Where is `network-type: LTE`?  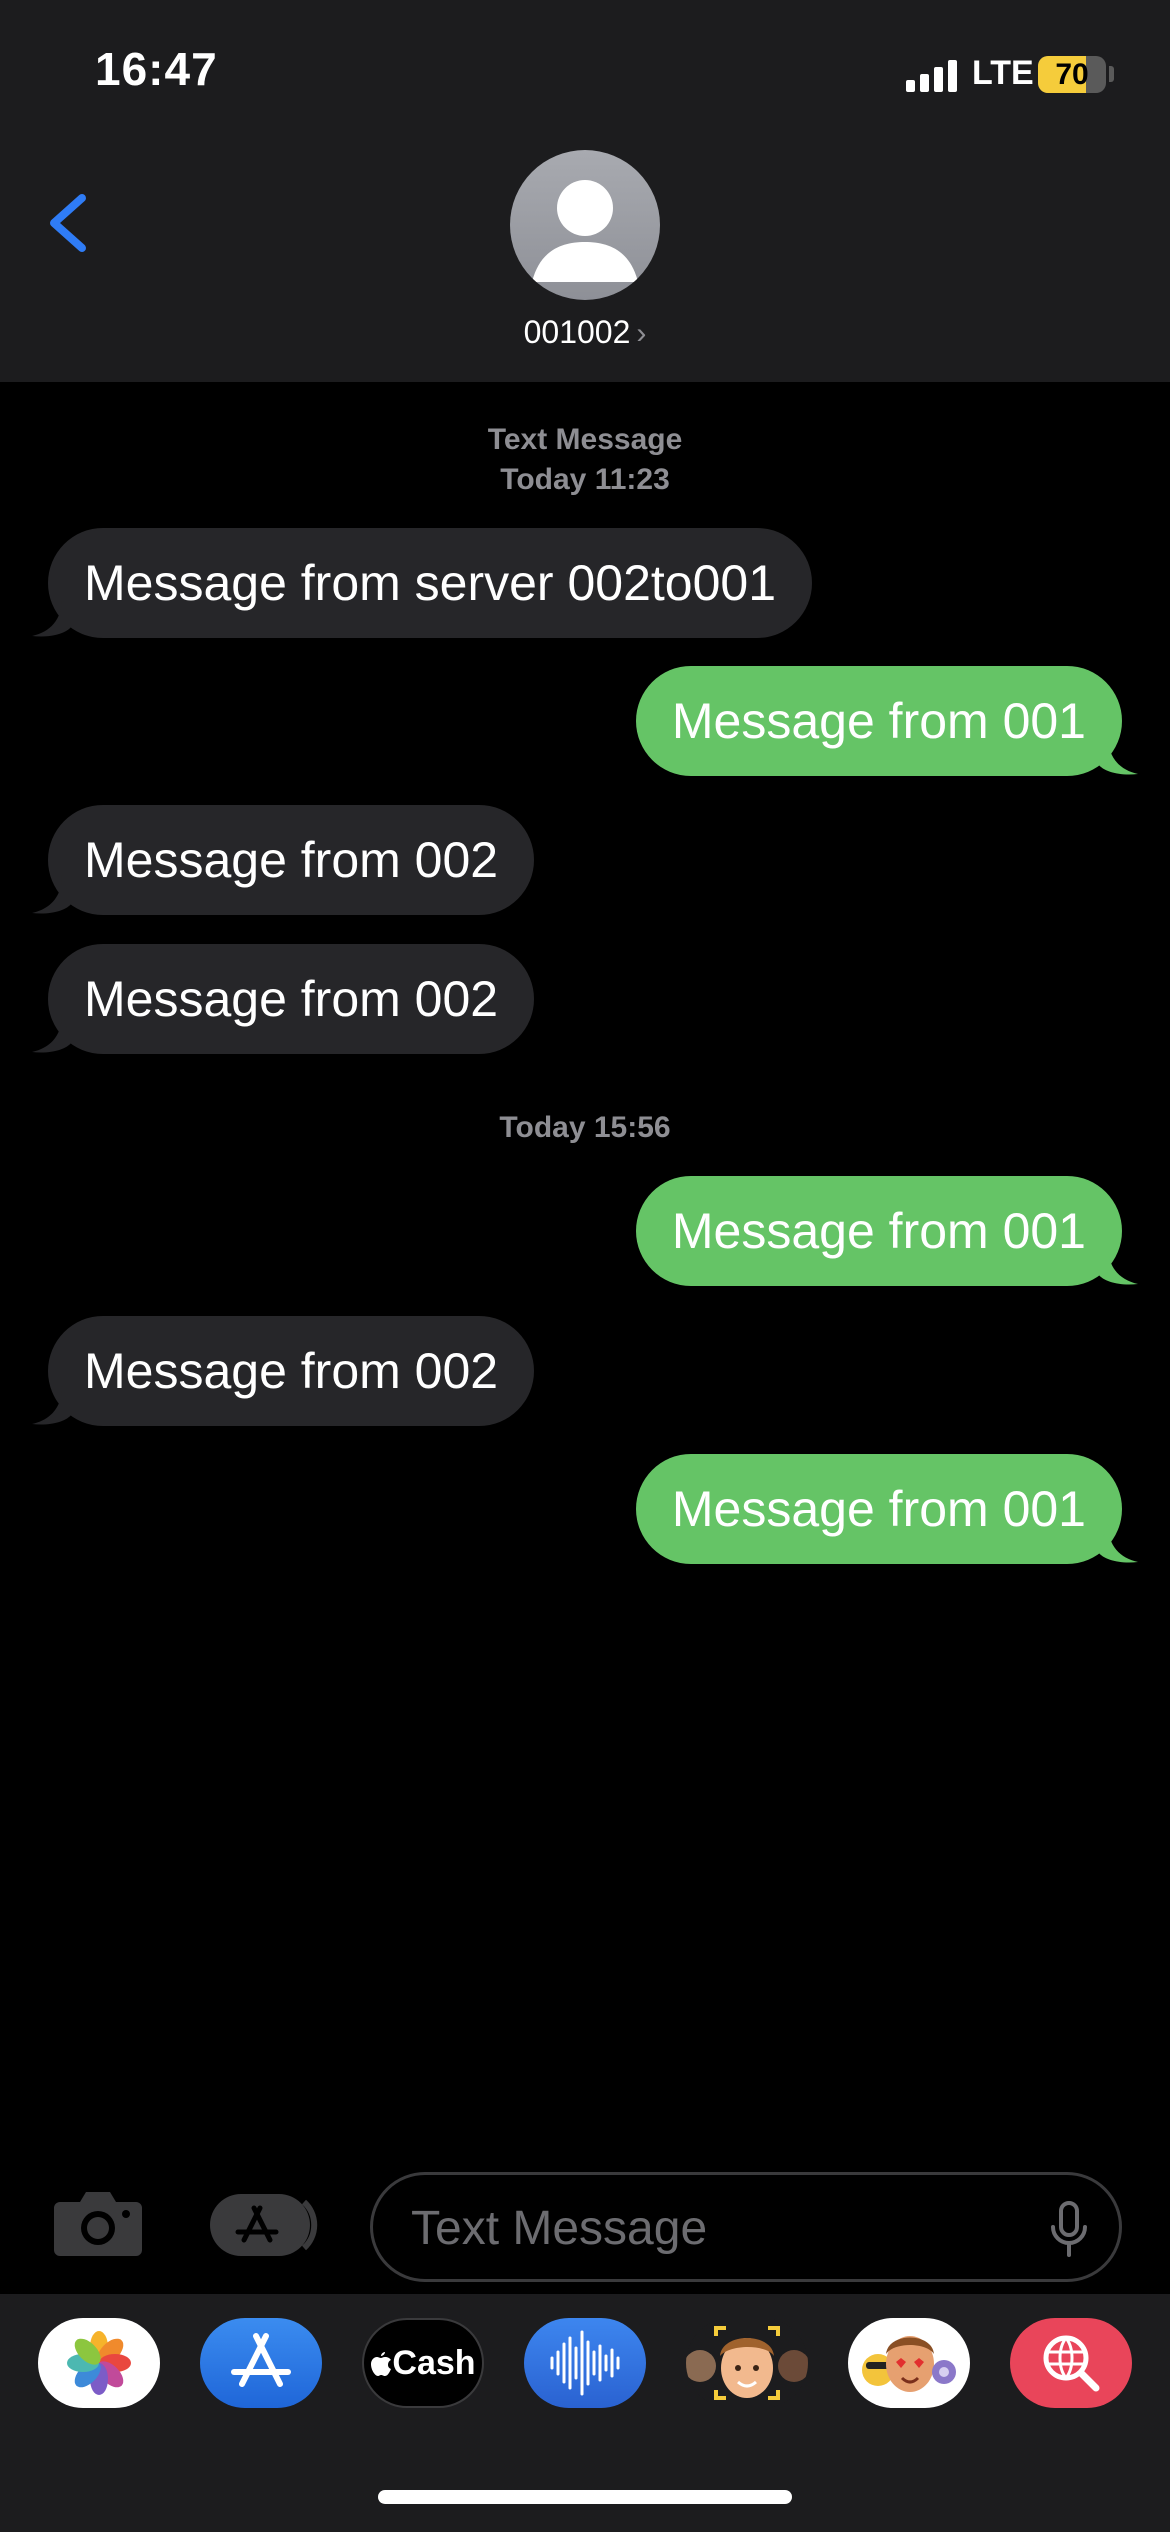 network-type: LTE is located at coordinates (1003, 73).